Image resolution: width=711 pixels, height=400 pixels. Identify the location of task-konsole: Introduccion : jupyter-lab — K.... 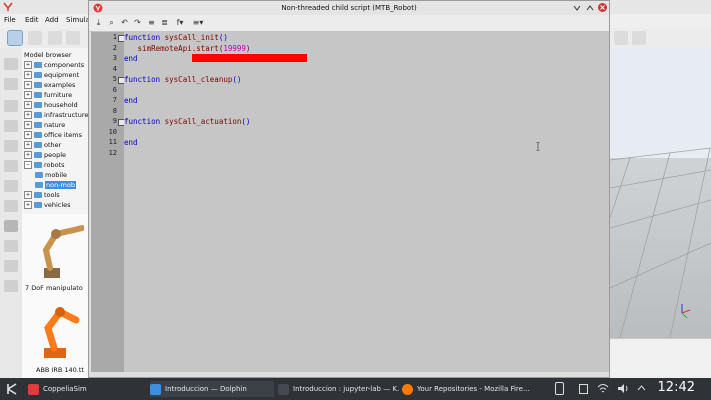
(339, 389).